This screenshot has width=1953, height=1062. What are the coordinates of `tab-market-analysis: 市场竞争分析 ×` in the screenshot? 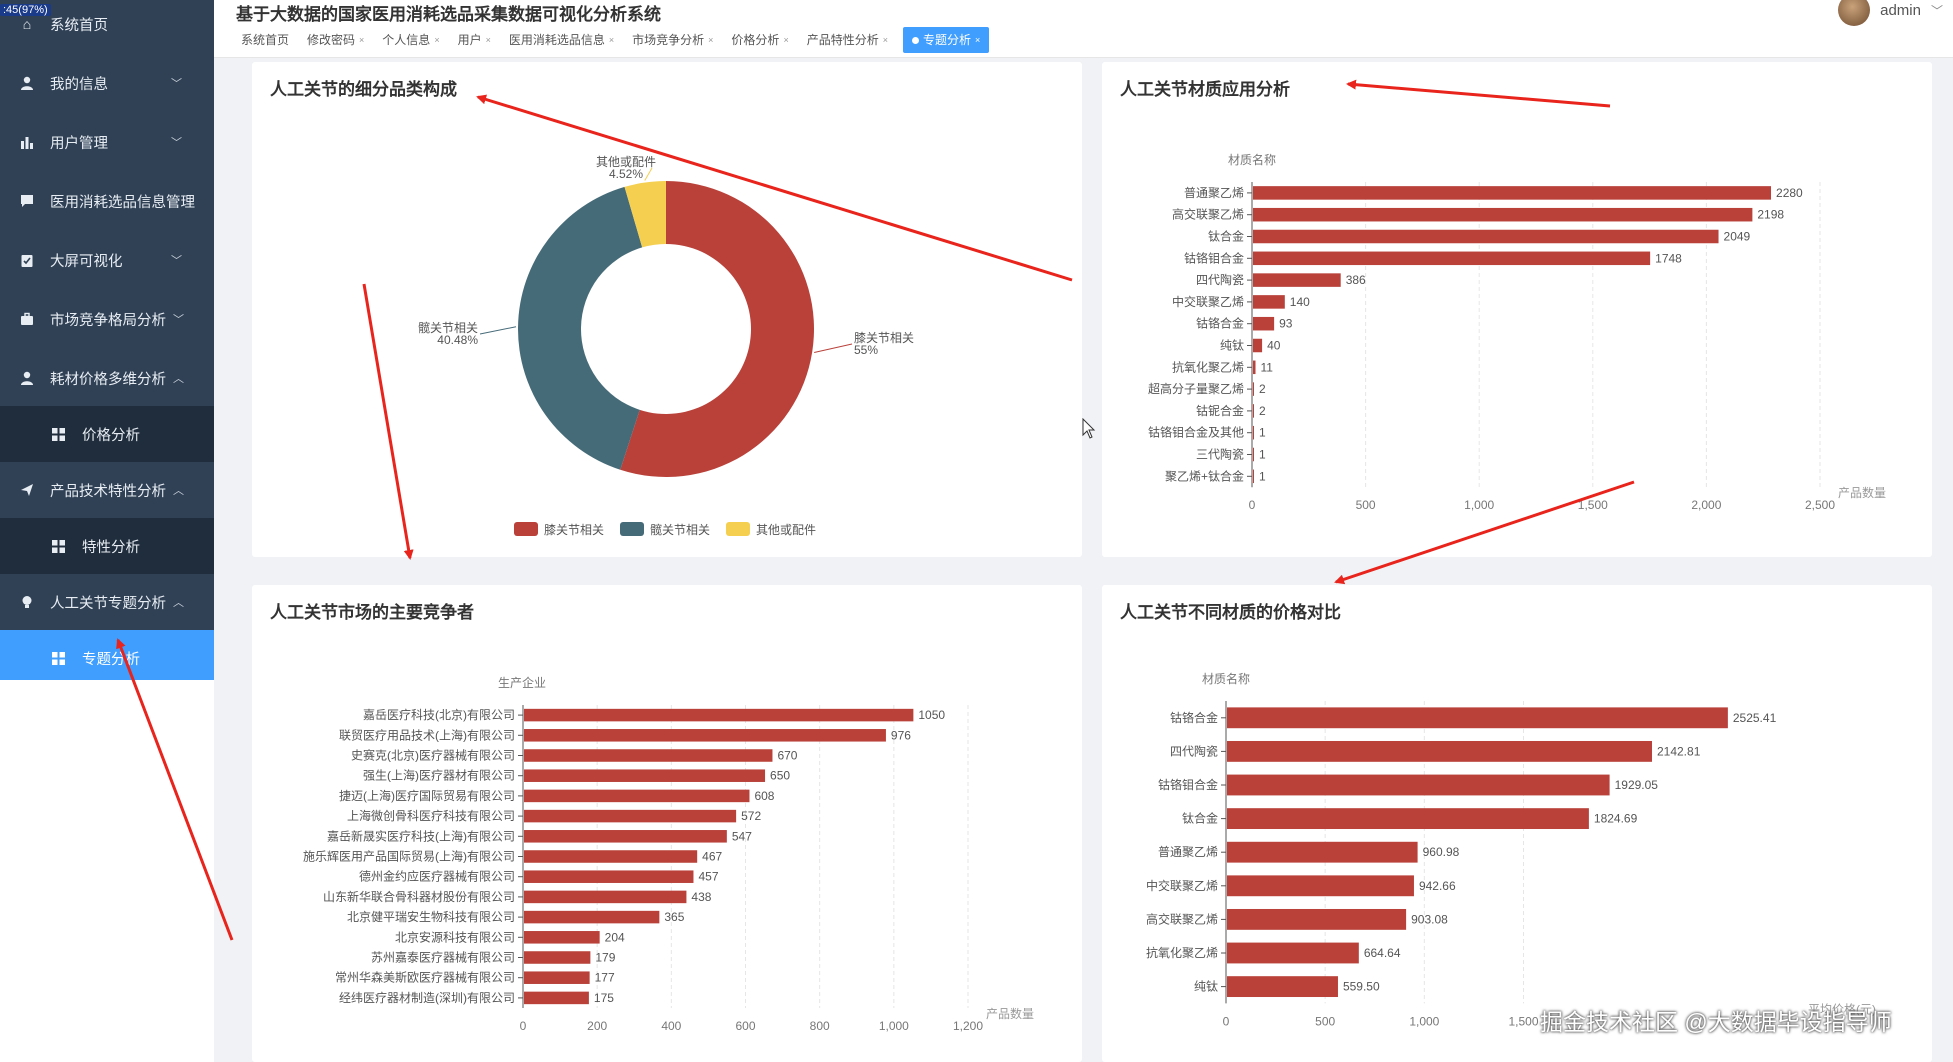 It's located at (672, 40).